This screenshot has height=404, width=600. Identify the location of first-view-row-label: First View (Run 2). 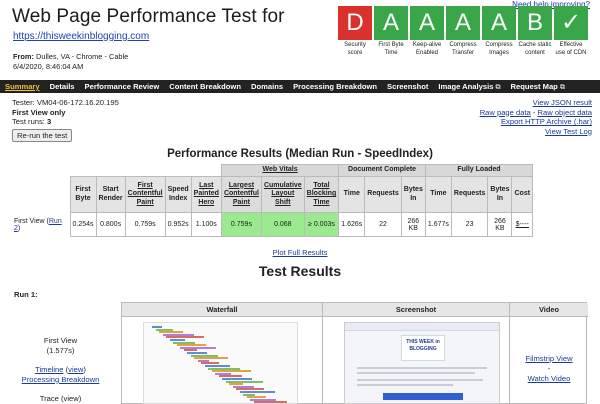
(42, 224).